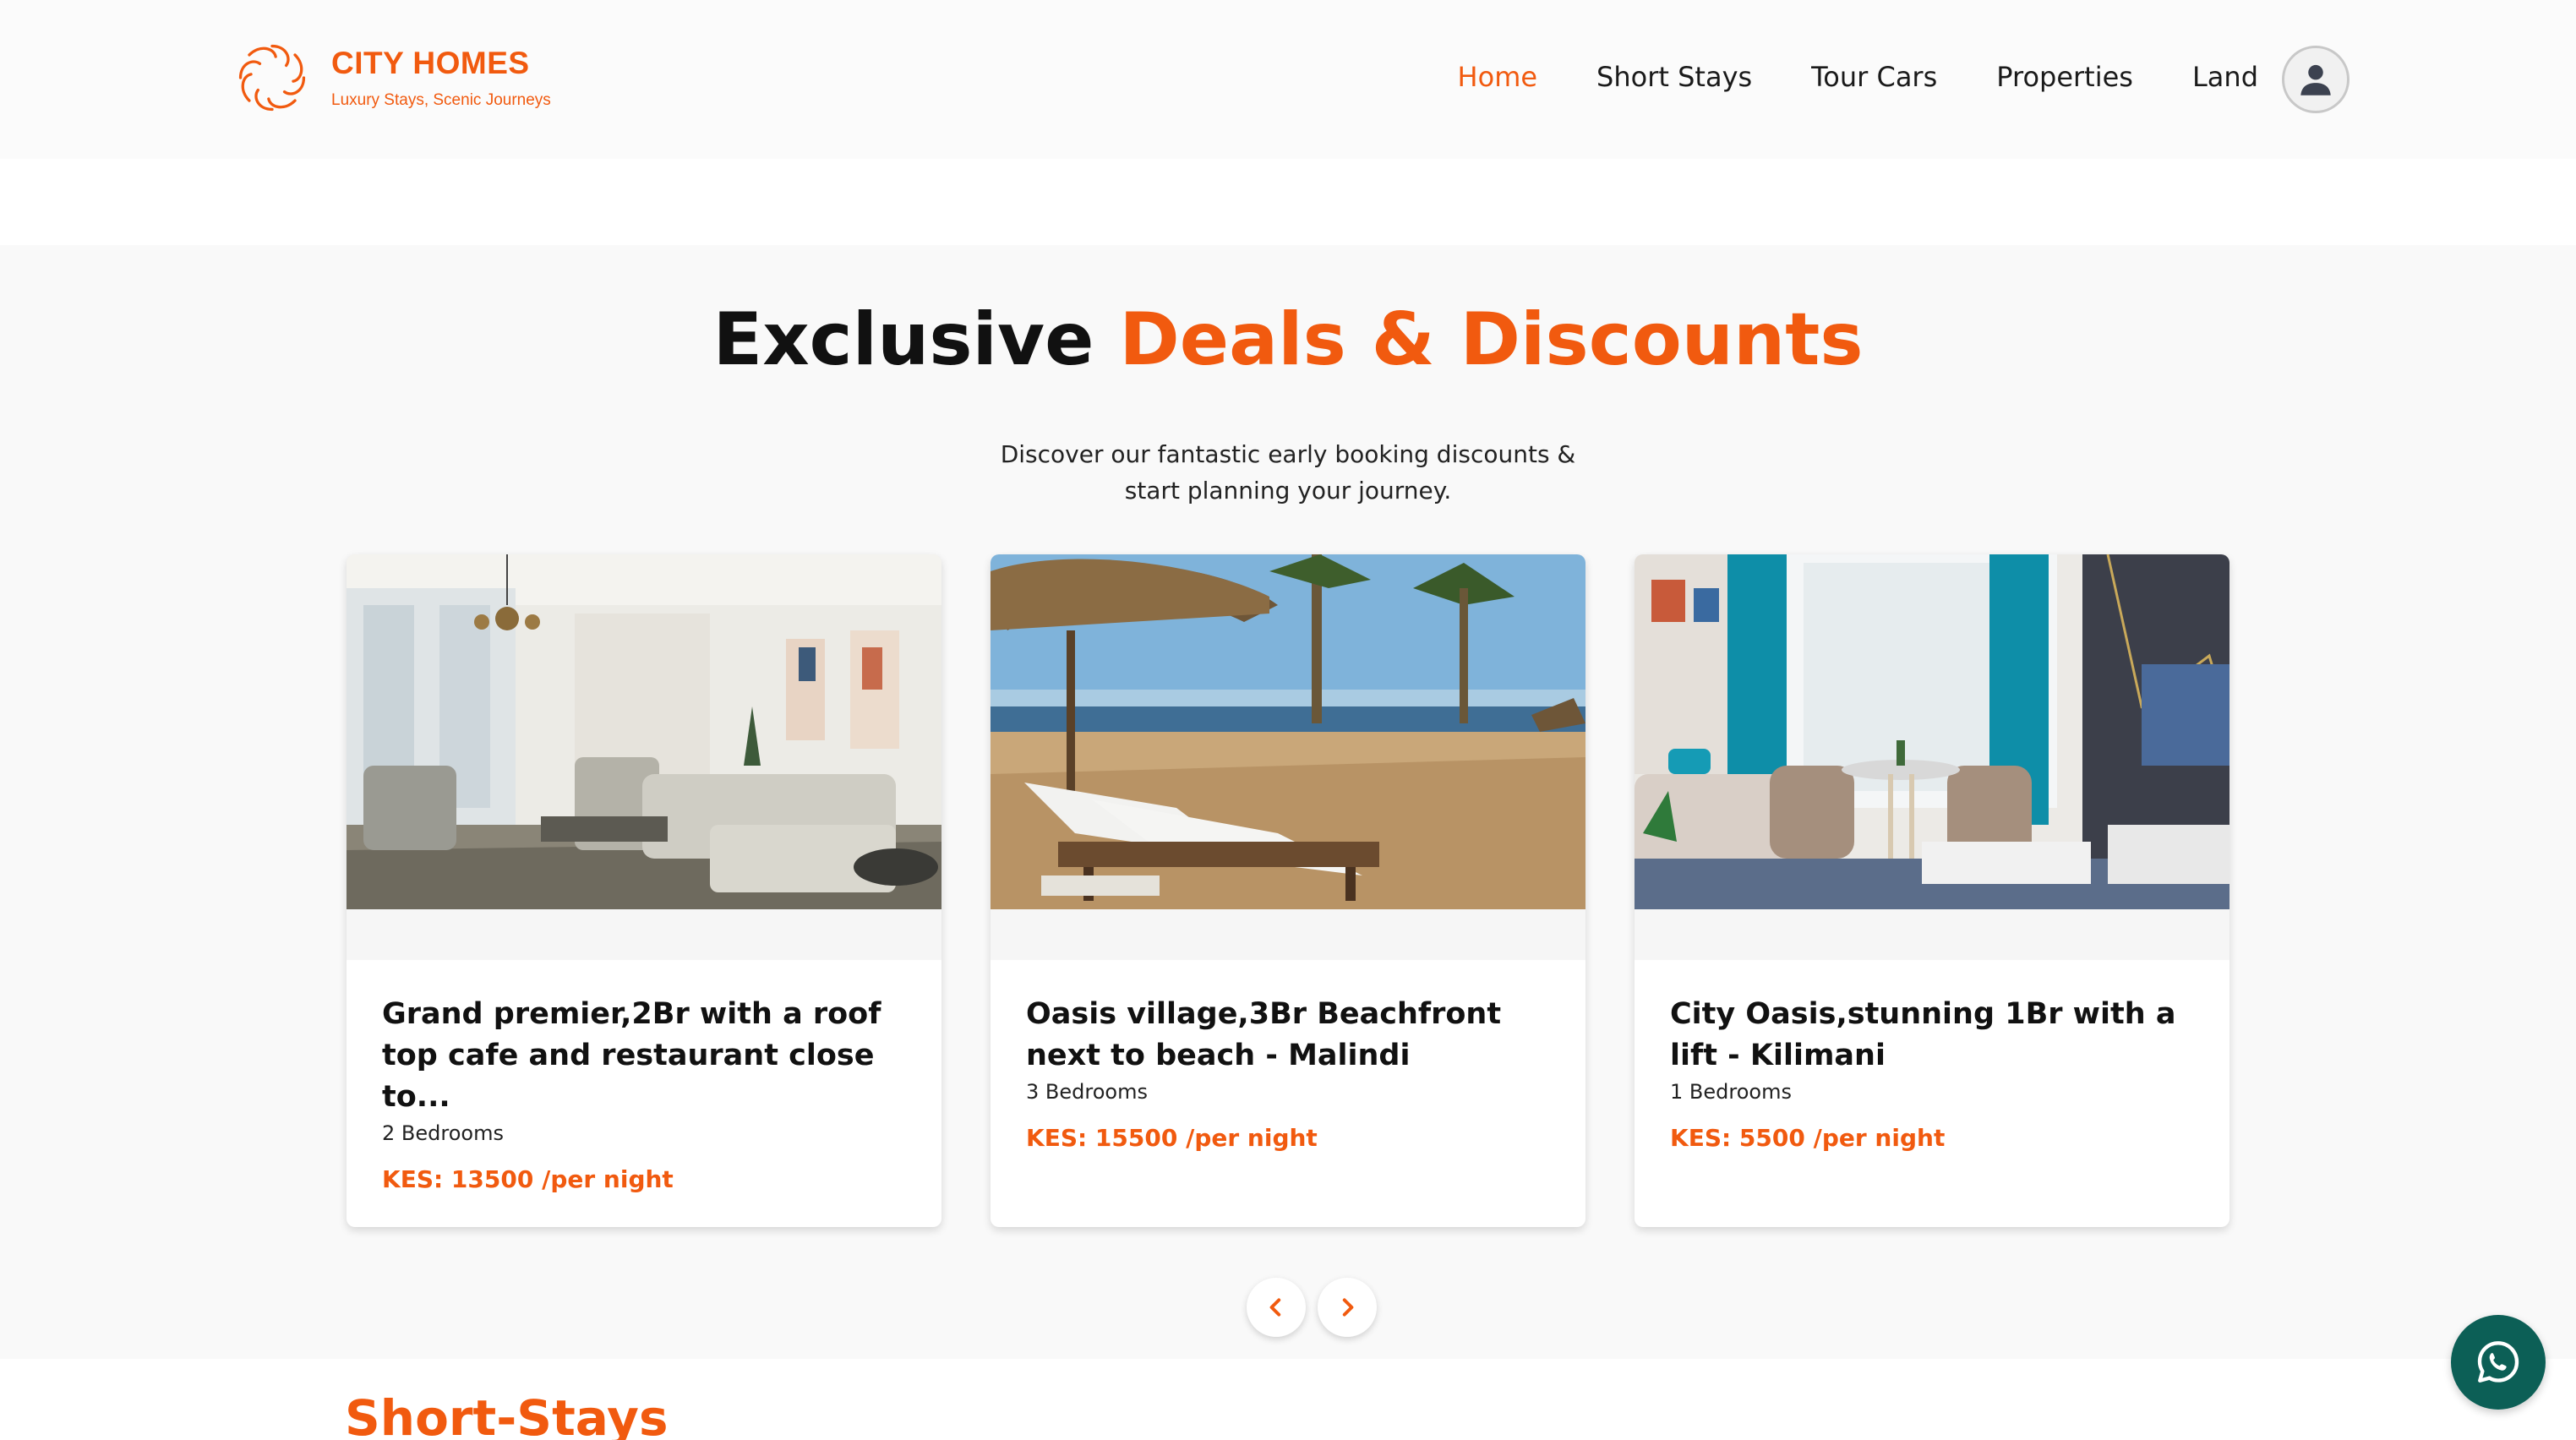 This screenshot has height=1440, width=2576. Describe the element at coordinates (507, 1414) in the screenshot. I see `short-stays-heading: Short-Stays` at that location.